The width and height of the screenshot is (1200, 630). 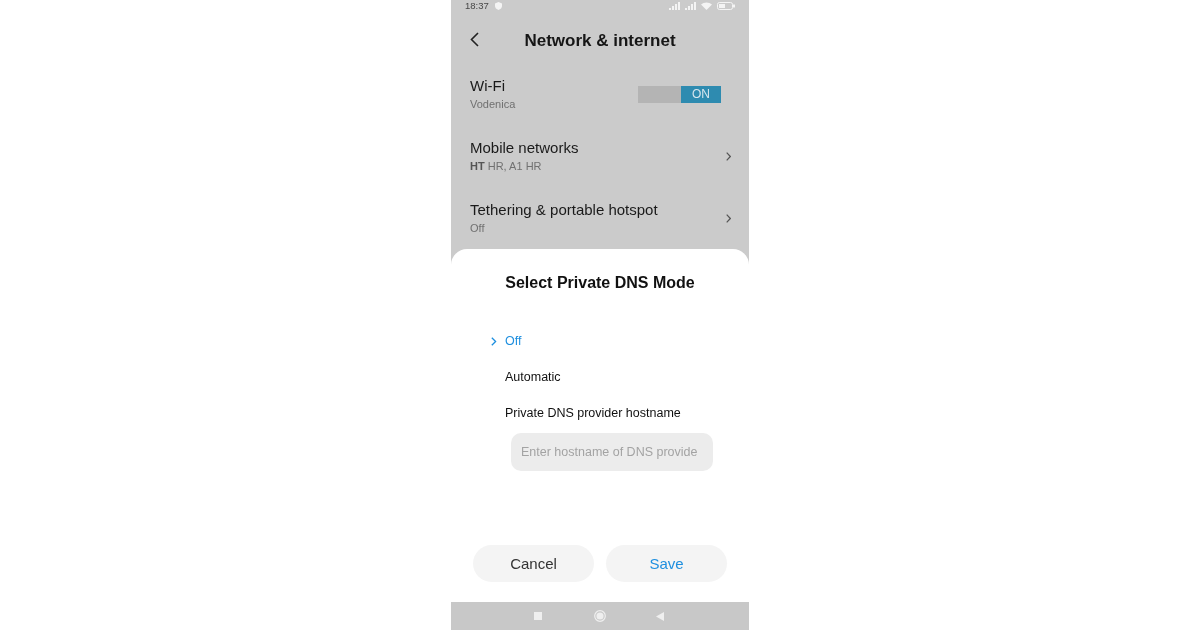 I want to click on dns-mode-option: Private DNS provider hostname, so click(x=586, y=413).